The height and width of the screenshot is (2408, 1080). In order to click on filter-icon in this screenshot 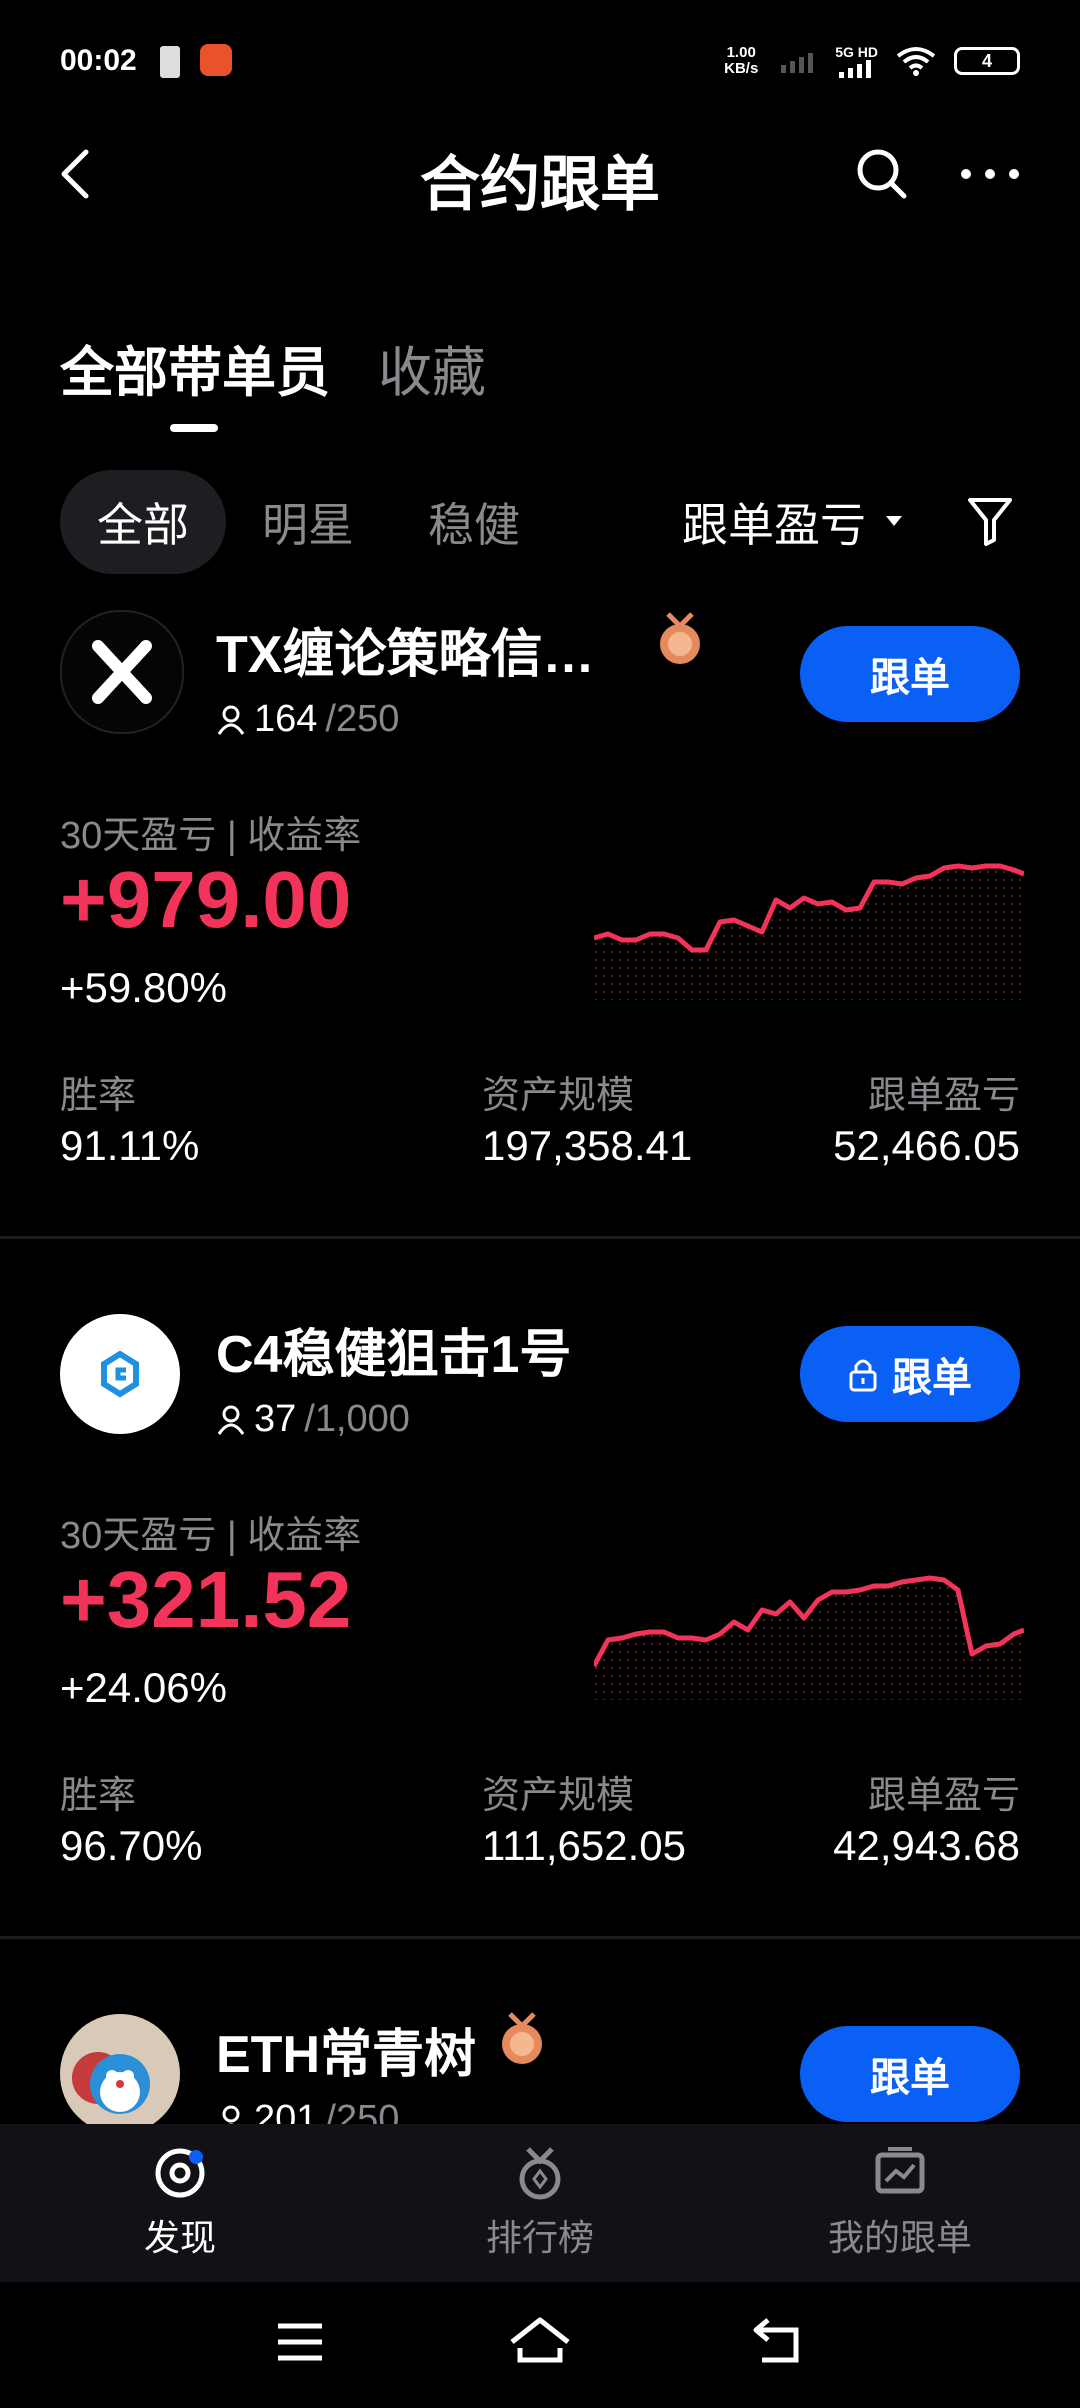, I will do `click(990, 522)`.